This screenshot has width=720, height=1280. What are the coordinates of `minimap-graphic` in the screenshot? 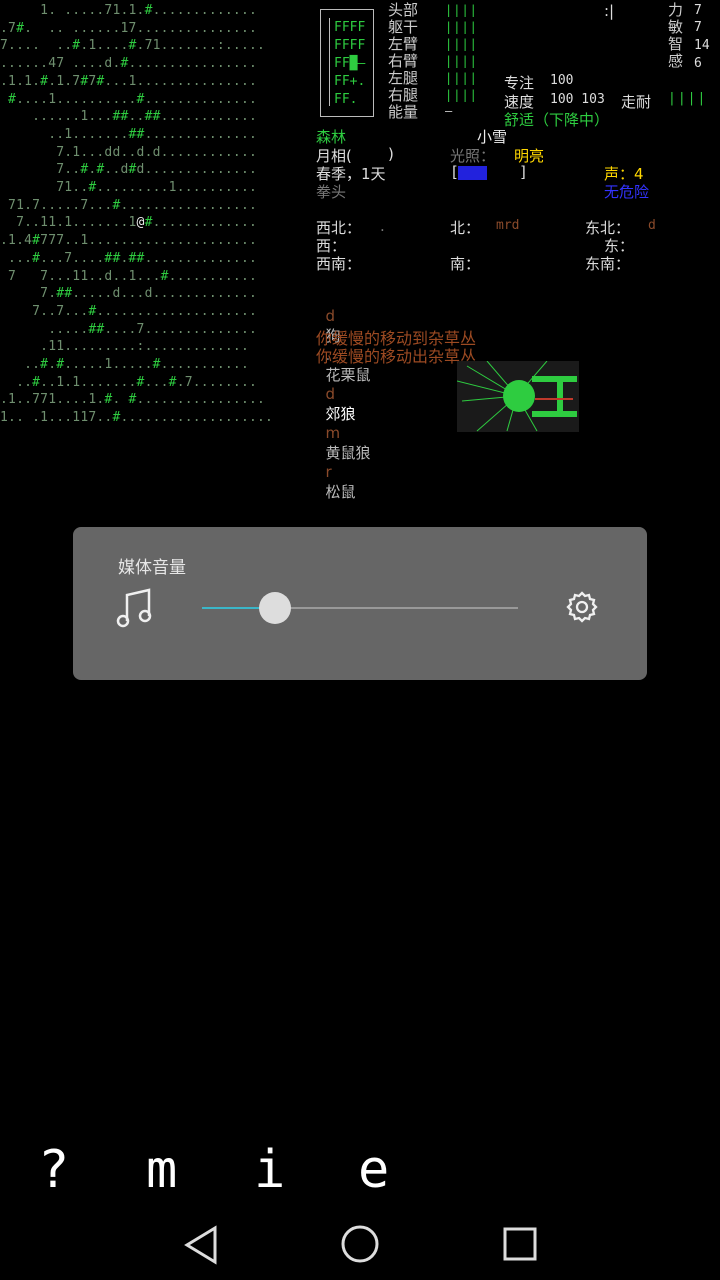 It's located at (516, 396).